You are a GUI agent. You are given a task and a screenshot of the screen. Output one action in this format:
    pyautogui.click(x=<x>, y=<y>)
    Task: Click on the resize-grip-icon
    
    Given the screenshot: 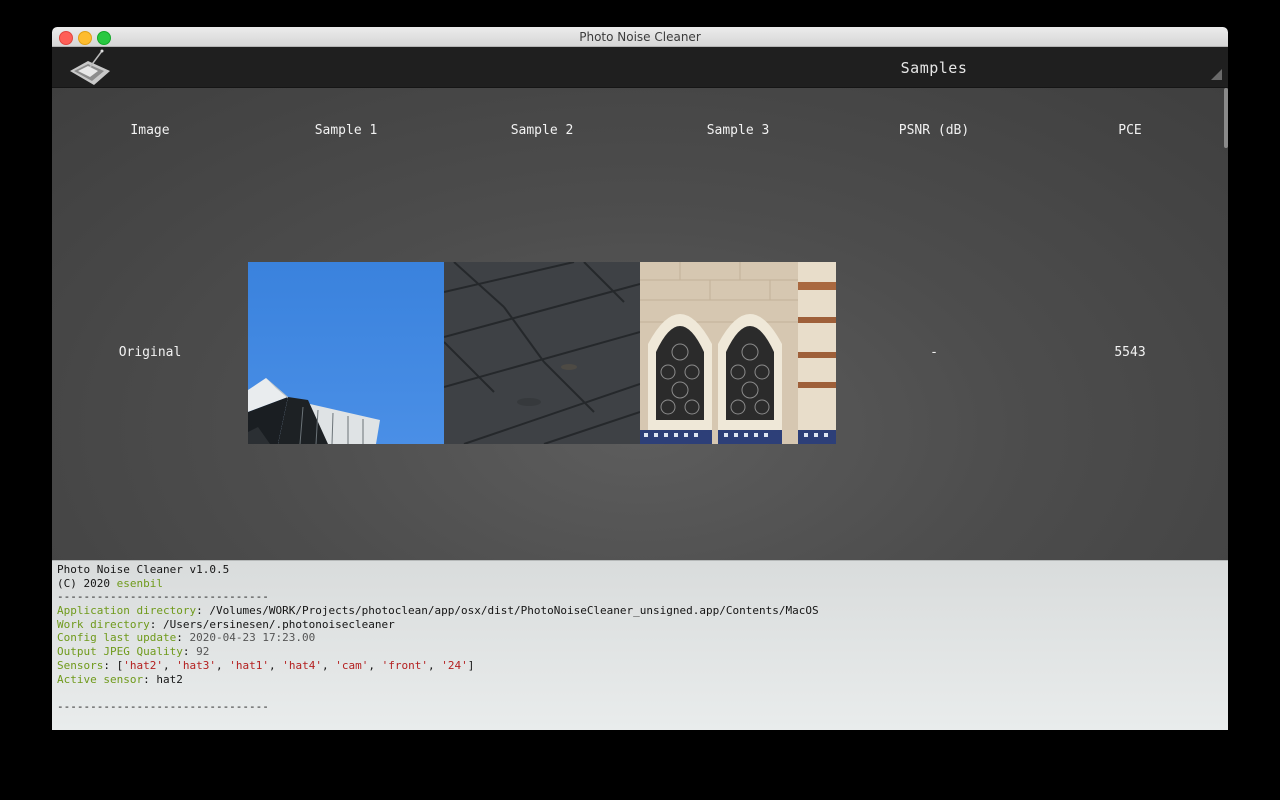 What is the action you would take?
    pyautogui.click(x=1216, y=74)
    